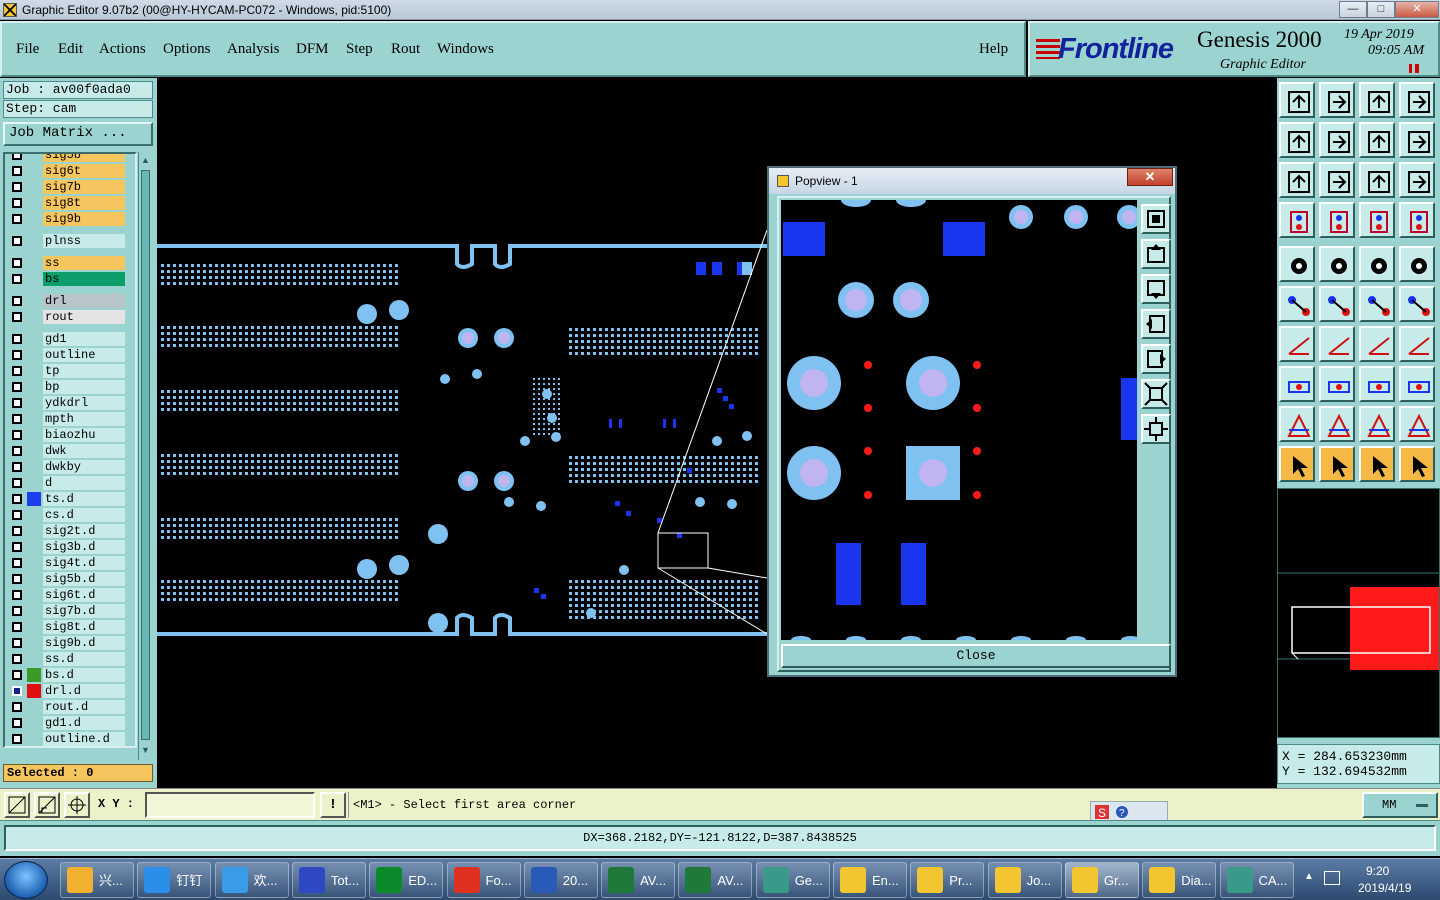 The image size is (1440, 900). I want to click on open-step-icon, so click(1297, 100).